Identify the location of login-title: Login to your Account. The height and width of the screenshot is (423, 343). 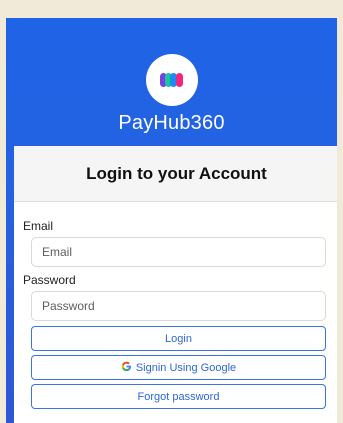
(175, 174).